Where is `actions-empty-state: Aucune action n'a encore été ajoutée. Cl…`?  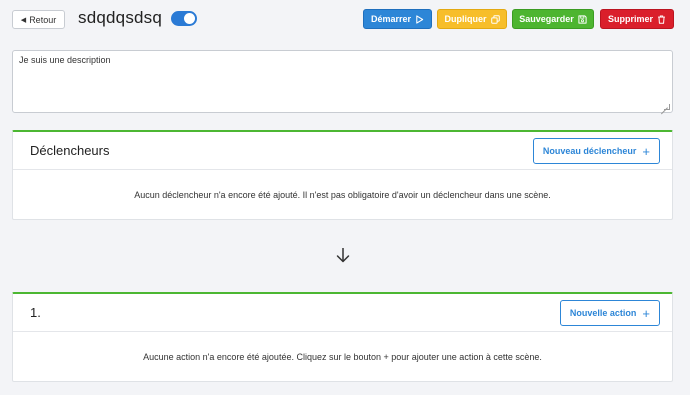 actions-empty-state: Aucune action n'a encore été ajoutée. Cl… is located at coordinates (342, 356).